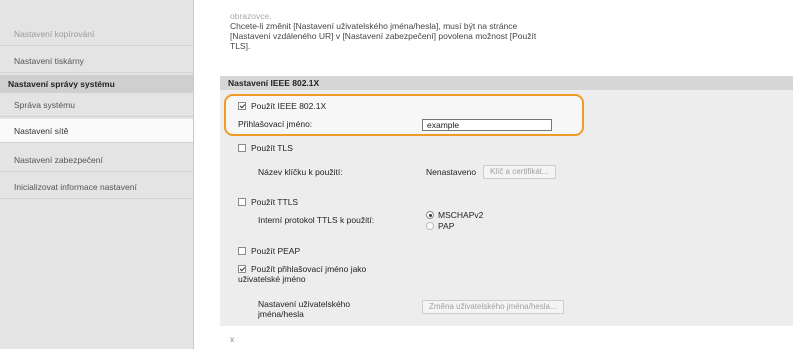 This screenshot has width=793, height=349. What do you see at coordinates (275, 124) in the screenshot?
I see `login-name-label: Přihlašovací jméno:` at bounding box center [275, 124].